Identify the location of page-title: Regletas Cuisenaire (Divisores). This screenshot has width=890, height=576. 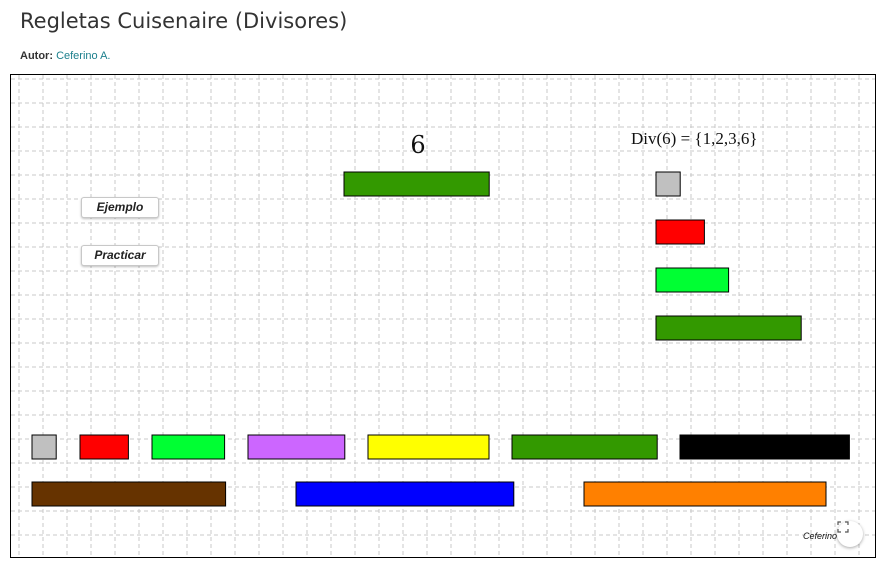
(184, 21).